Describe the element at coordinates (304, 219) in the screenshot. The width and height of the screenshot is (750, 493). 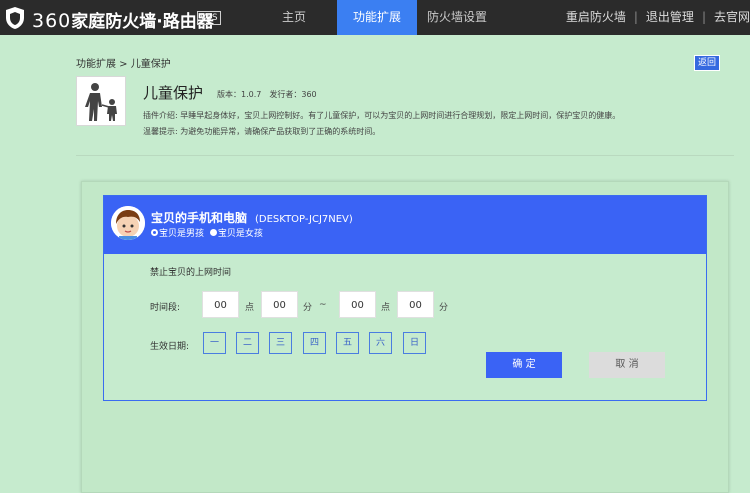
I see `device-id: (DESKTOP-JCJ7NEV)` at that location.